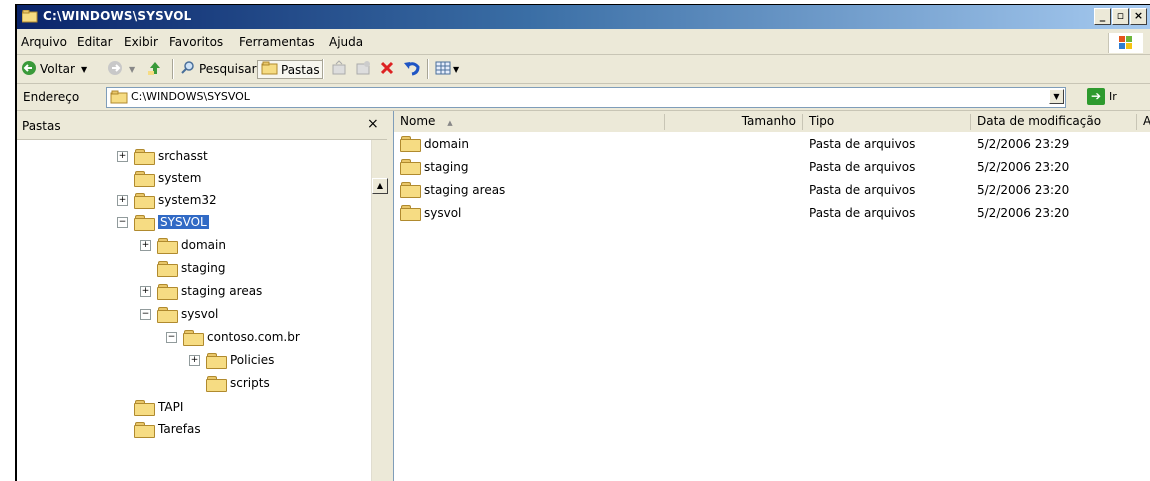  What do you see at coordinates (44, 42) in the screenshot?
I see `menu-arquivo: Arquivo` at bounding box center [44, 42].